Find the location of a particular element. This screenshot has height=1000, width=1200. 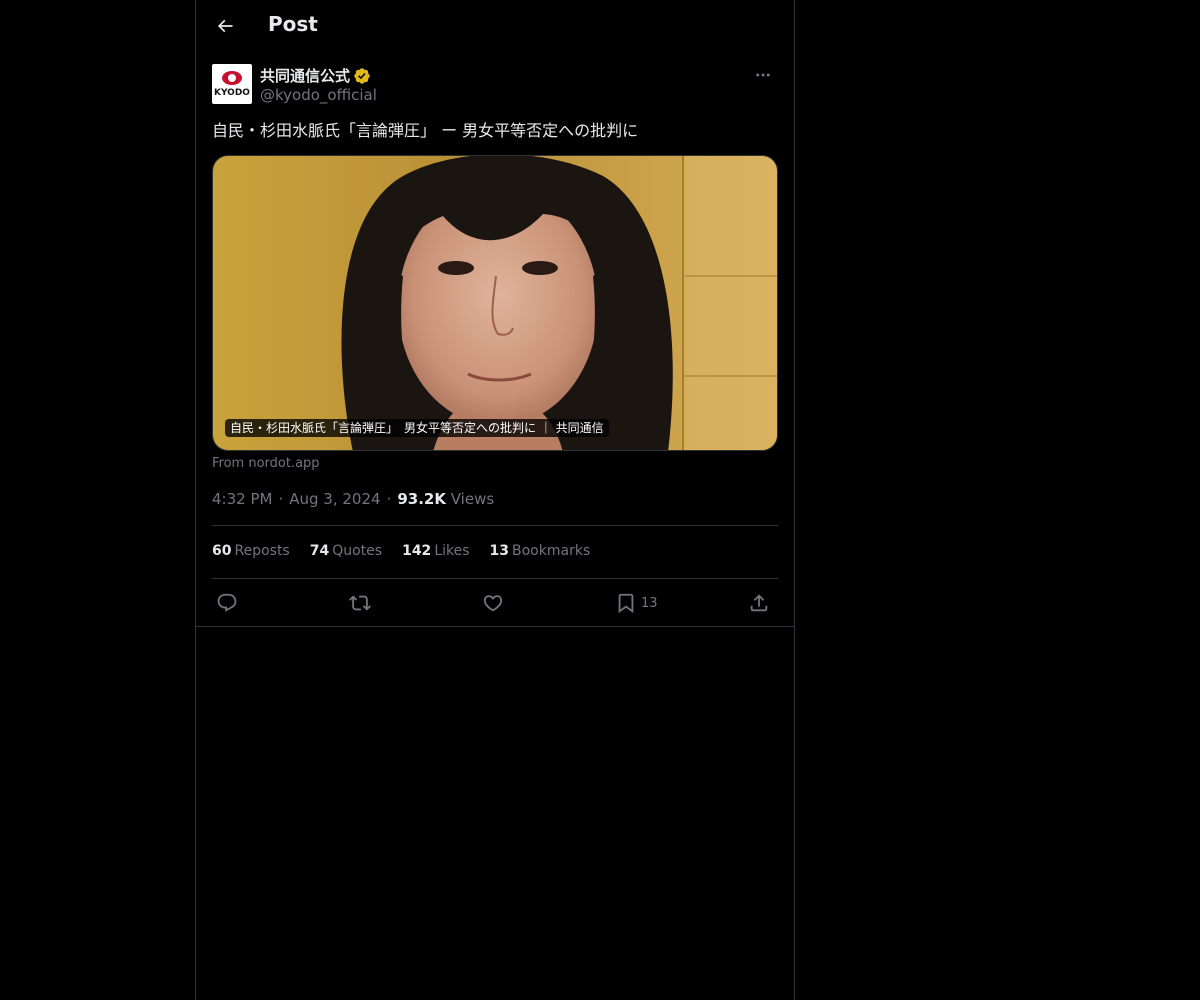

arrow-left-icon is located at coordinates (225, 26).